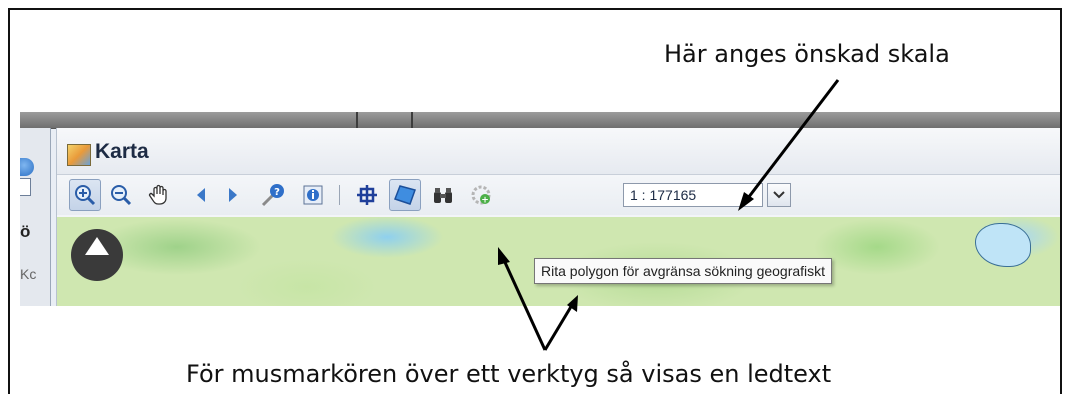 The width and height of the screenshot is (1071, 394). I want to click on tool-pointer-arrow, so click(524, 304).